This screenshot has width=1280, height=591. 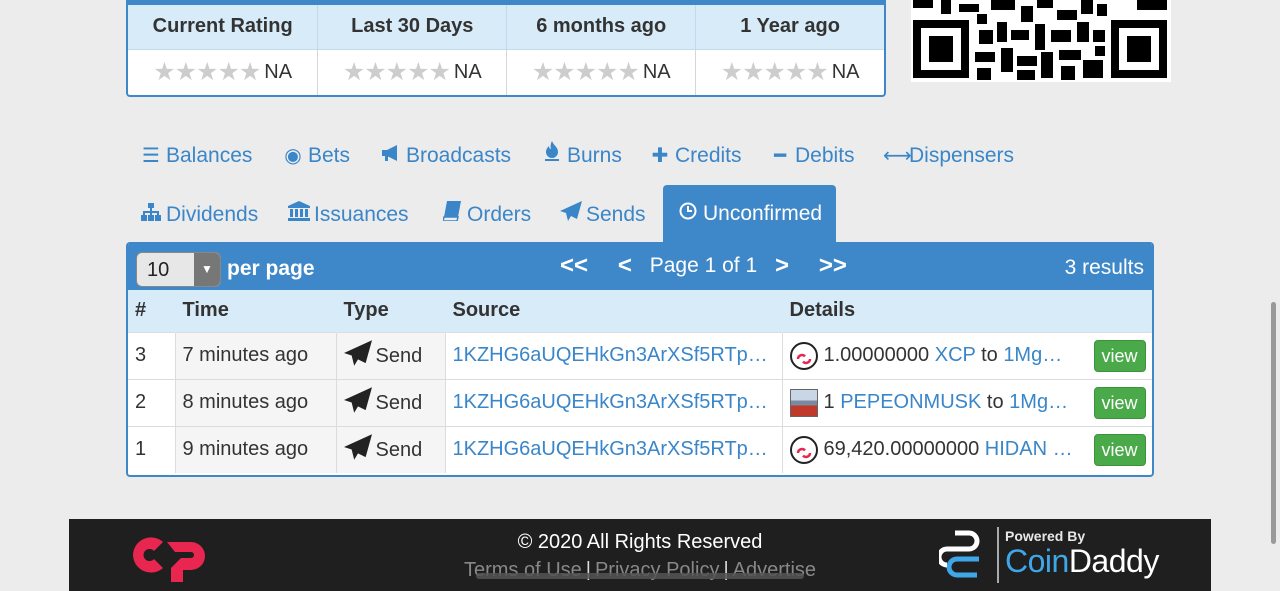 I want to click on prev-page-button: <, so click(x=625, y=266).